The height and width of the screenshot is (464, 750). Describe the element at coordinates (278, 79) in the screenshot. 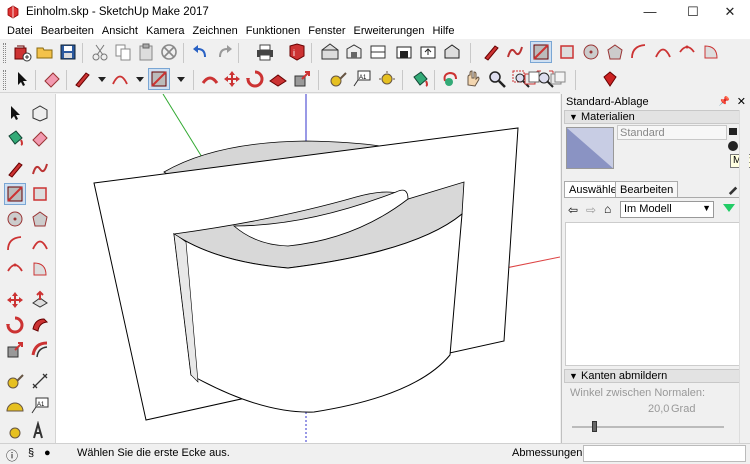

I see `follow-me-icon` at that location.